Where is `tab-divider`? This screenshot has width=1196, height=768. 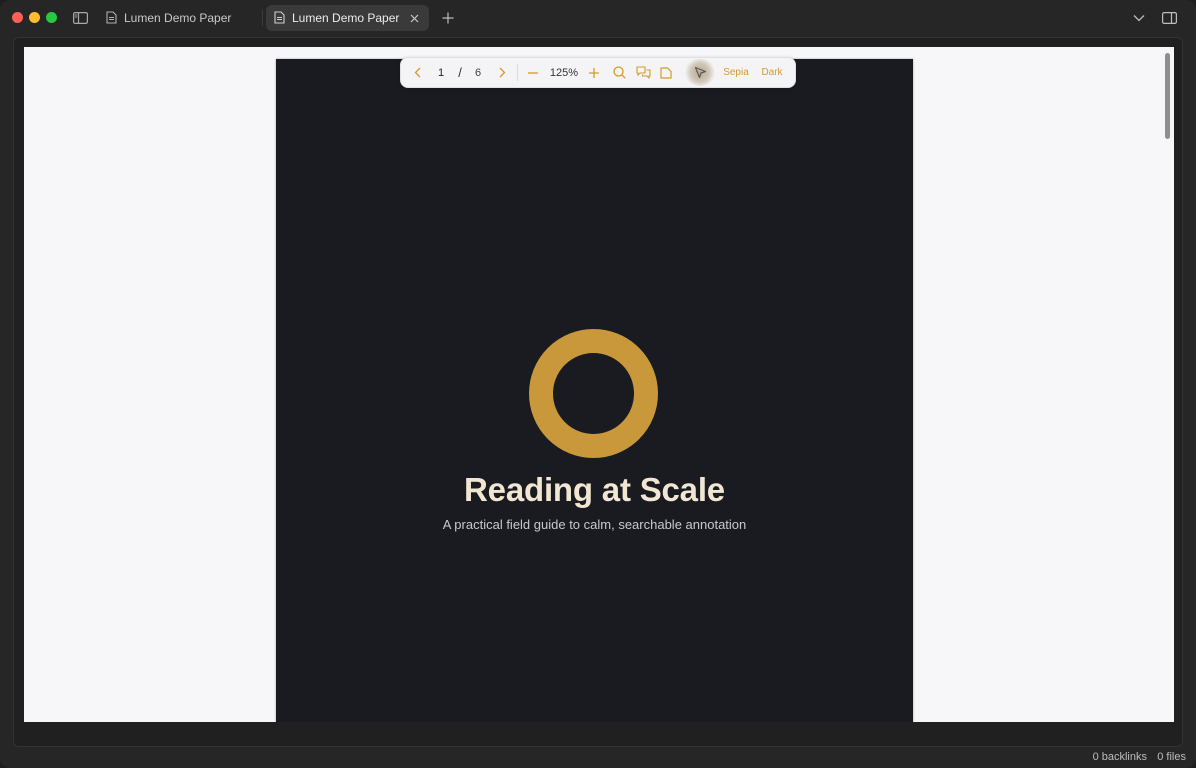 tab-divider is located at coordinates (262, 18).